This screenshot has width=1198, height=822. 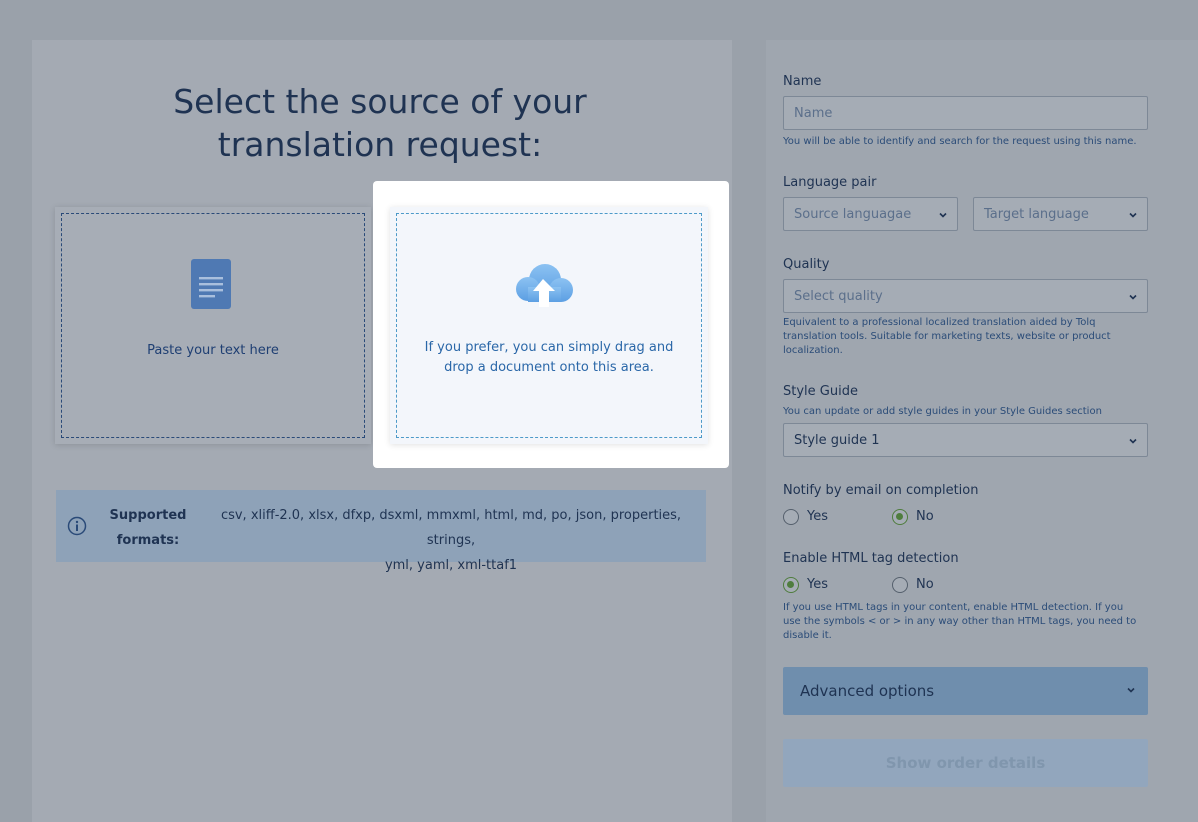 What do you see at coordinates (380, 144) in the screenshot?
I see `page-title-line-2: translation request:` at bounding box center [380, 144].